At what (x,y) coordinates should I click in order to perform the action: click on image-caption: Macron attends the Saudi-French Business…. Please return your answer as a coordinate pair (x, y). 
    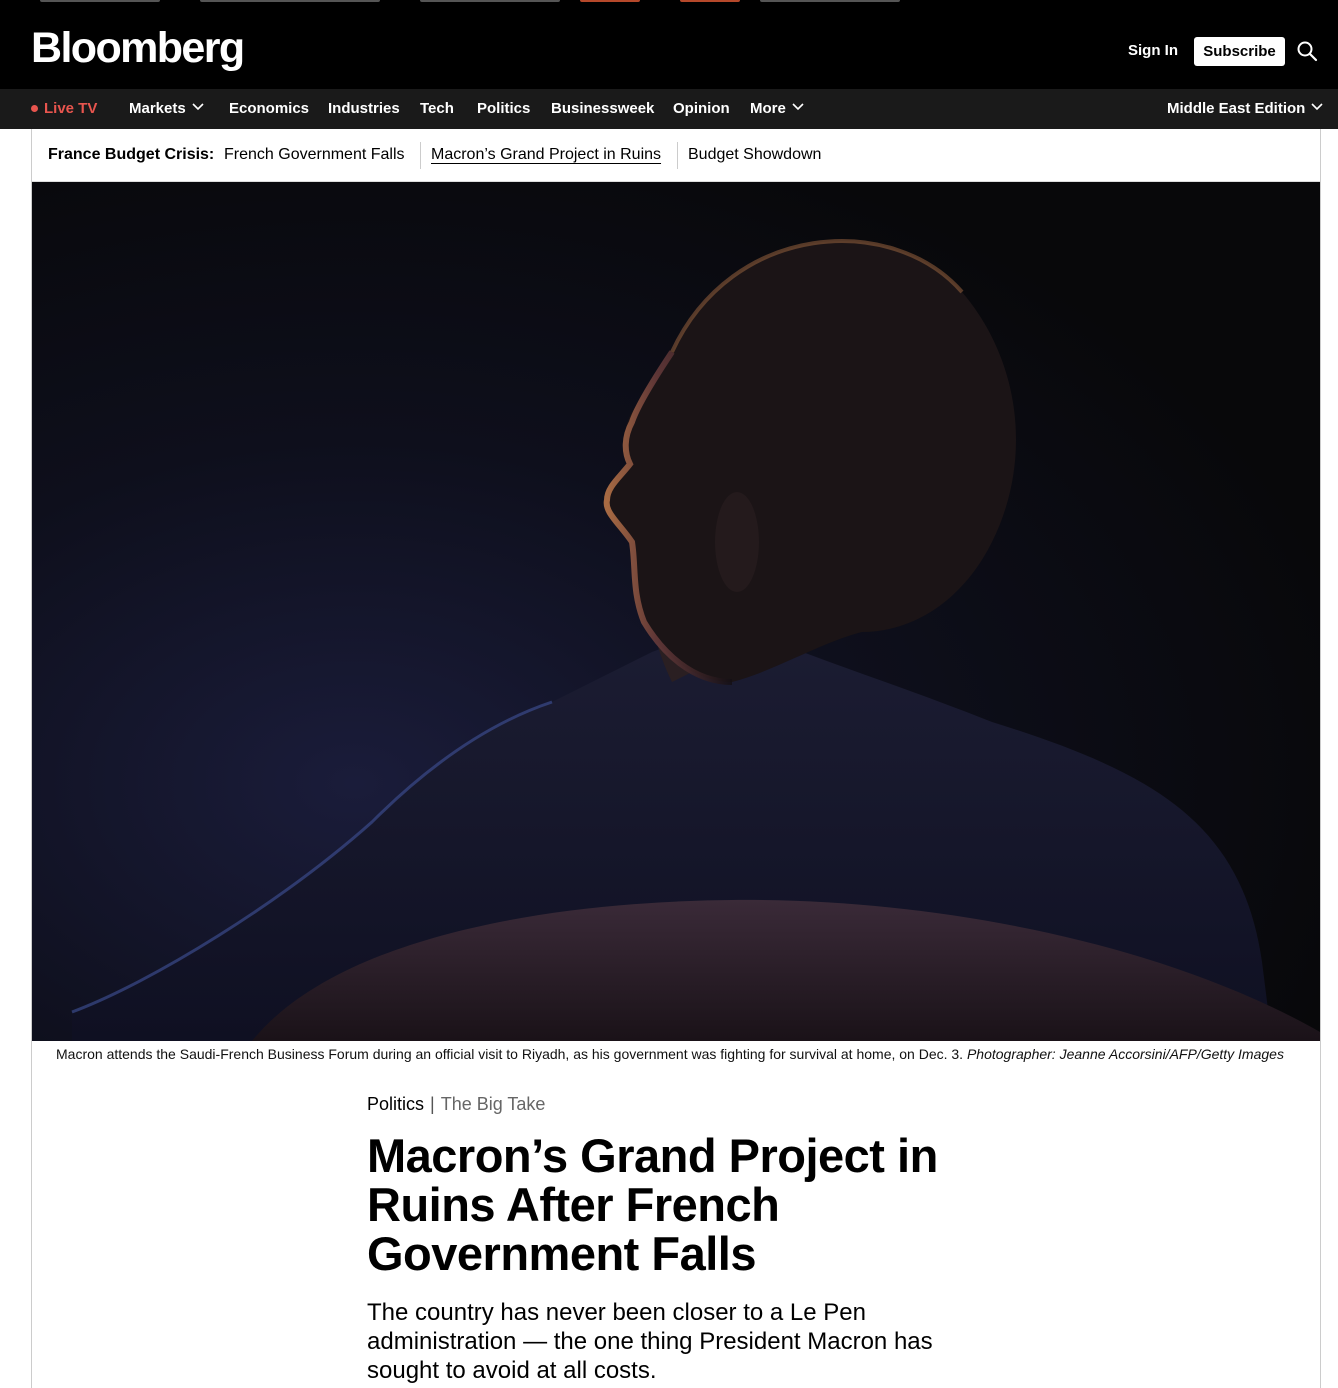
    Looking at the image, I should click on (676, 1054).